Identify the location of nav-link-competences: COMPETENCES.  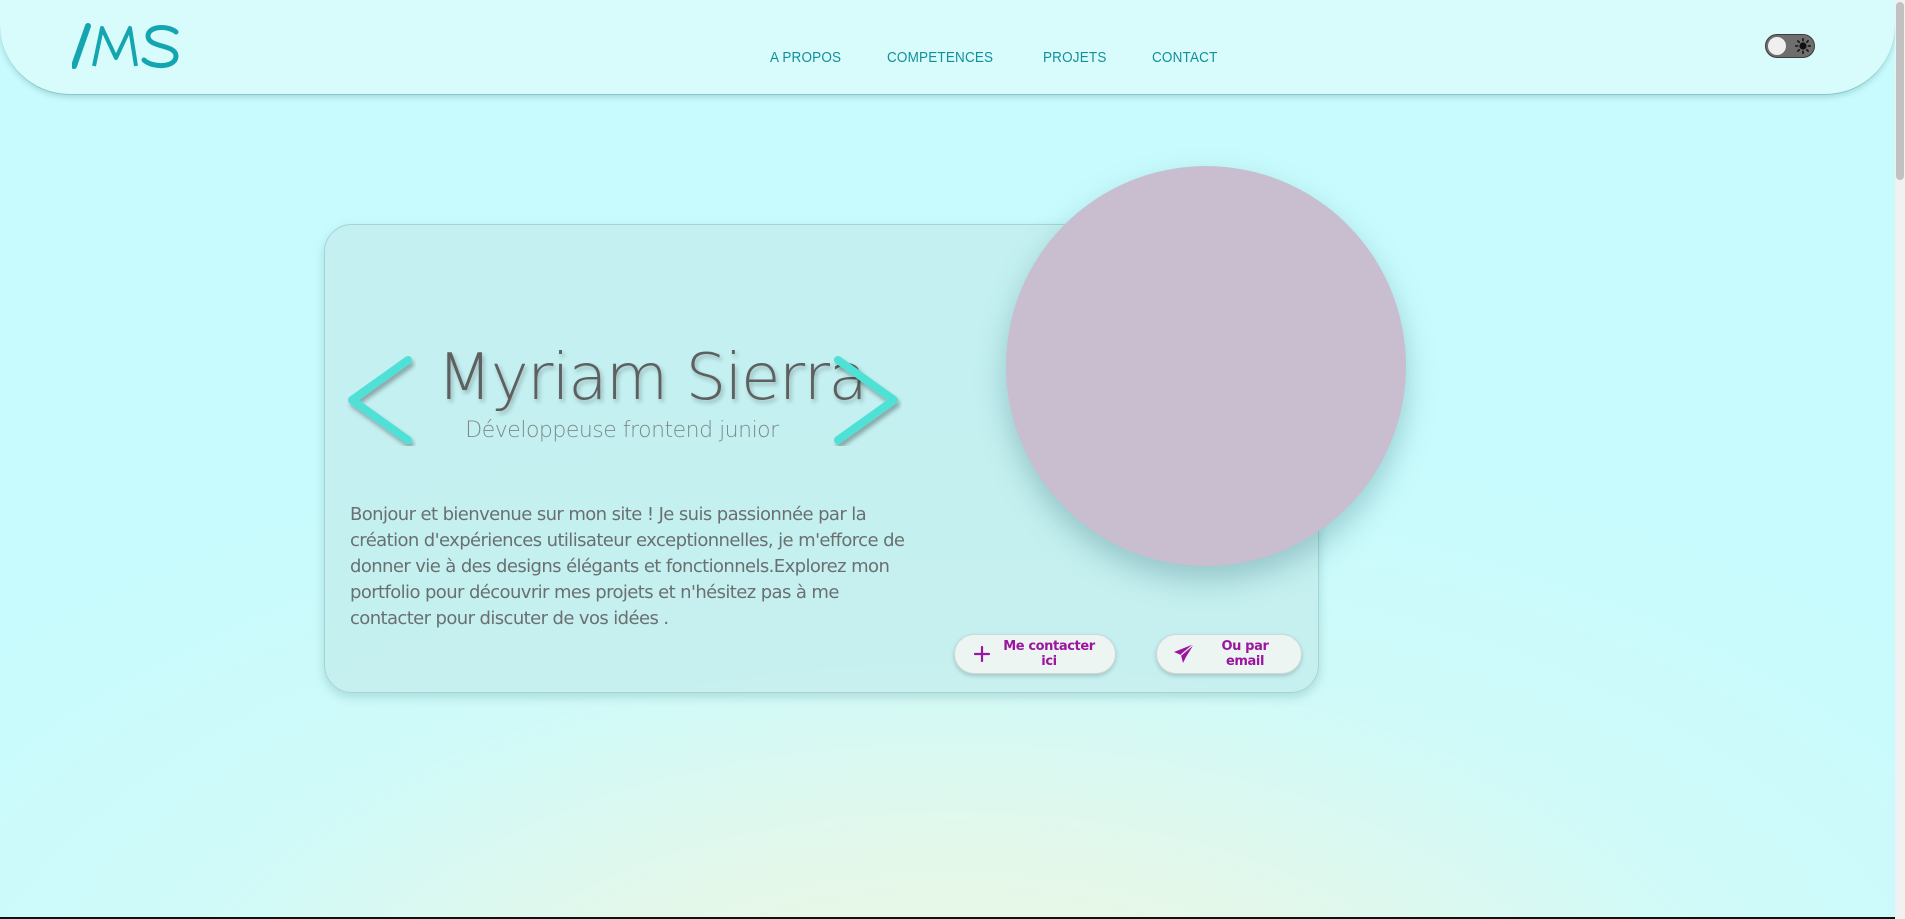
(940, 57).